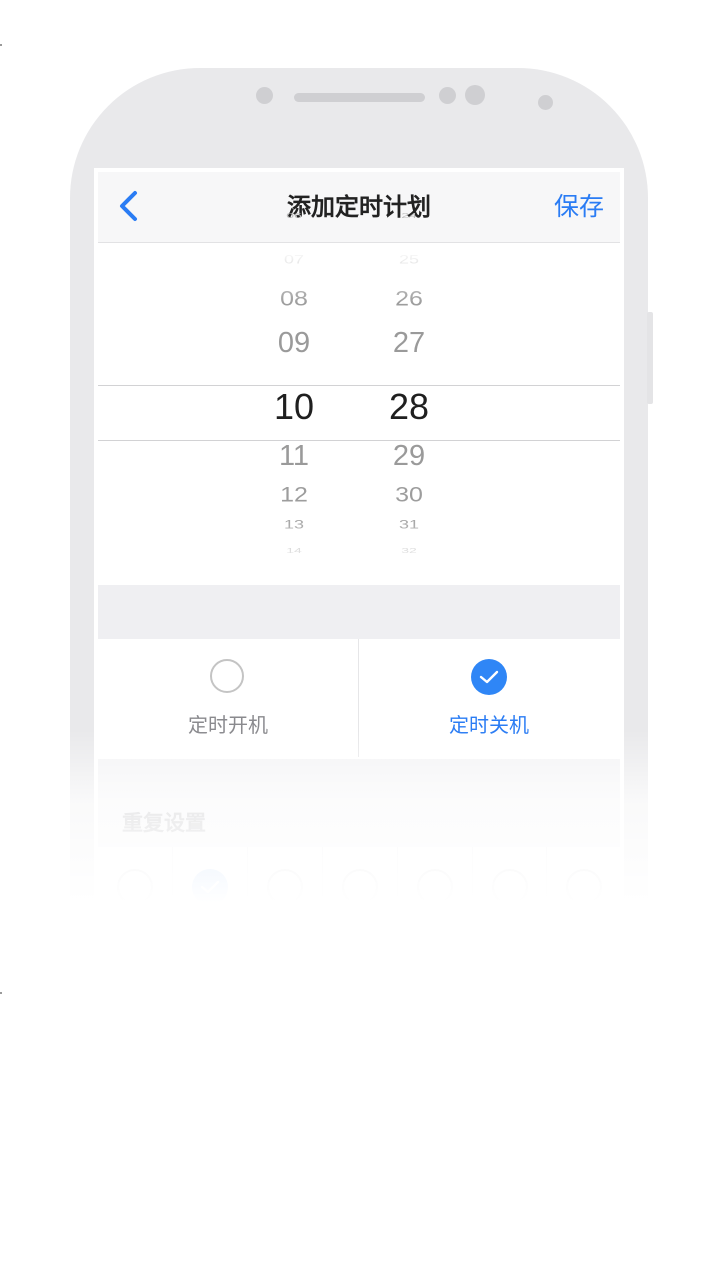 The height and width of the screenshot is (1282, 722). I want to click on picker-selection-bottom, so click(359, 440).